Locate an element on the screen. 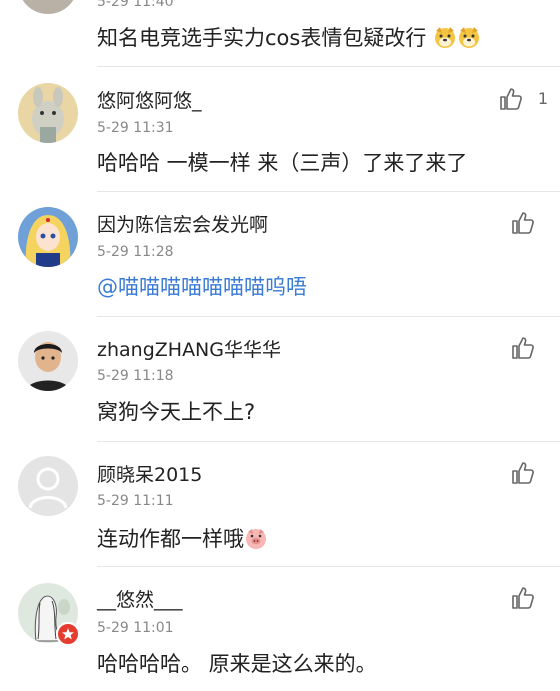  mention-link: @喵喵喵喵喵喵喵呜唔 is located at coordinates (202, 286).